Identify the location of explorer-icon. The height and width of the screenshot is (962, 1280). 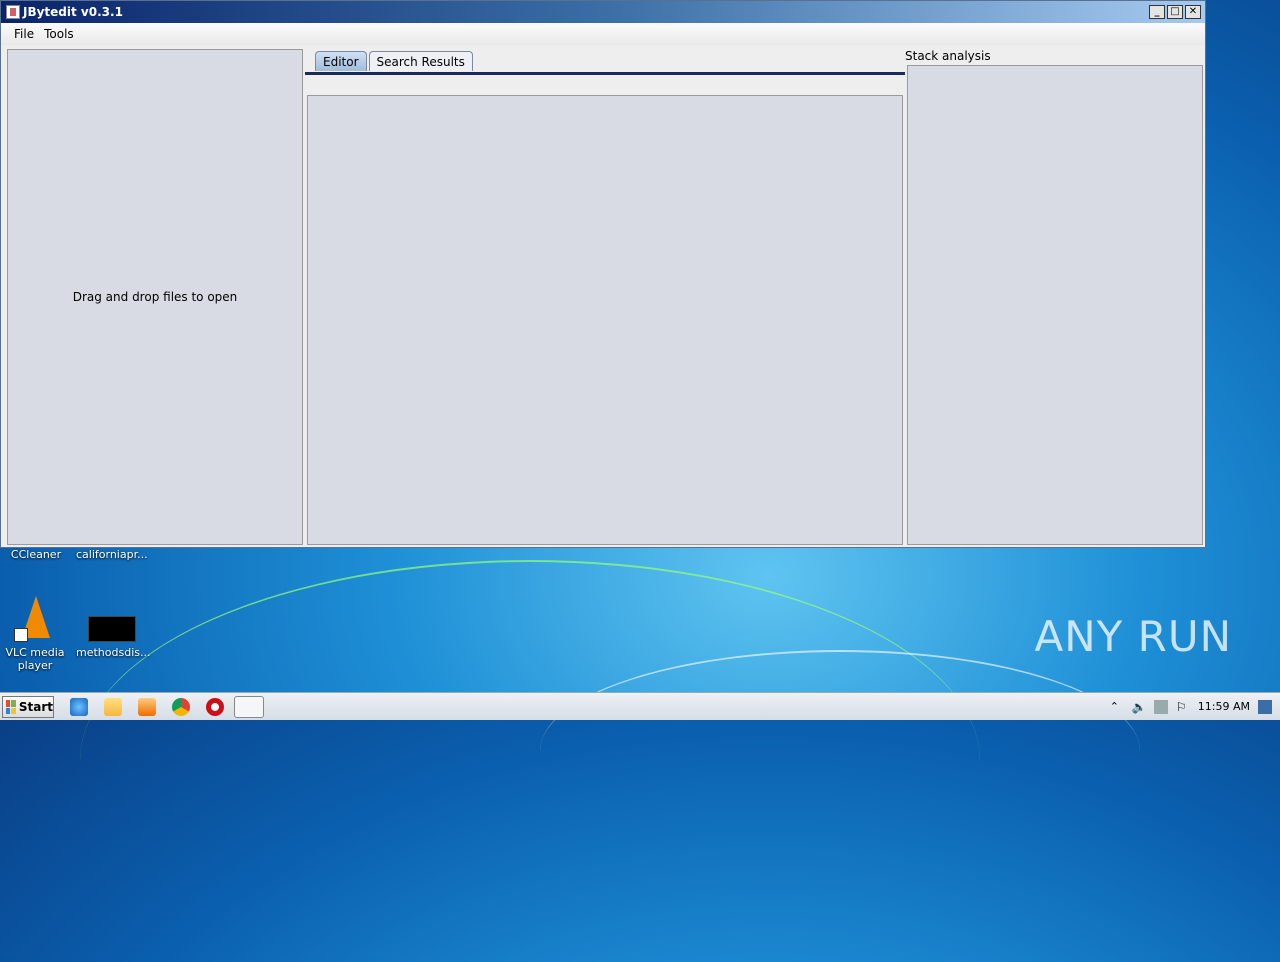
(113, 707).